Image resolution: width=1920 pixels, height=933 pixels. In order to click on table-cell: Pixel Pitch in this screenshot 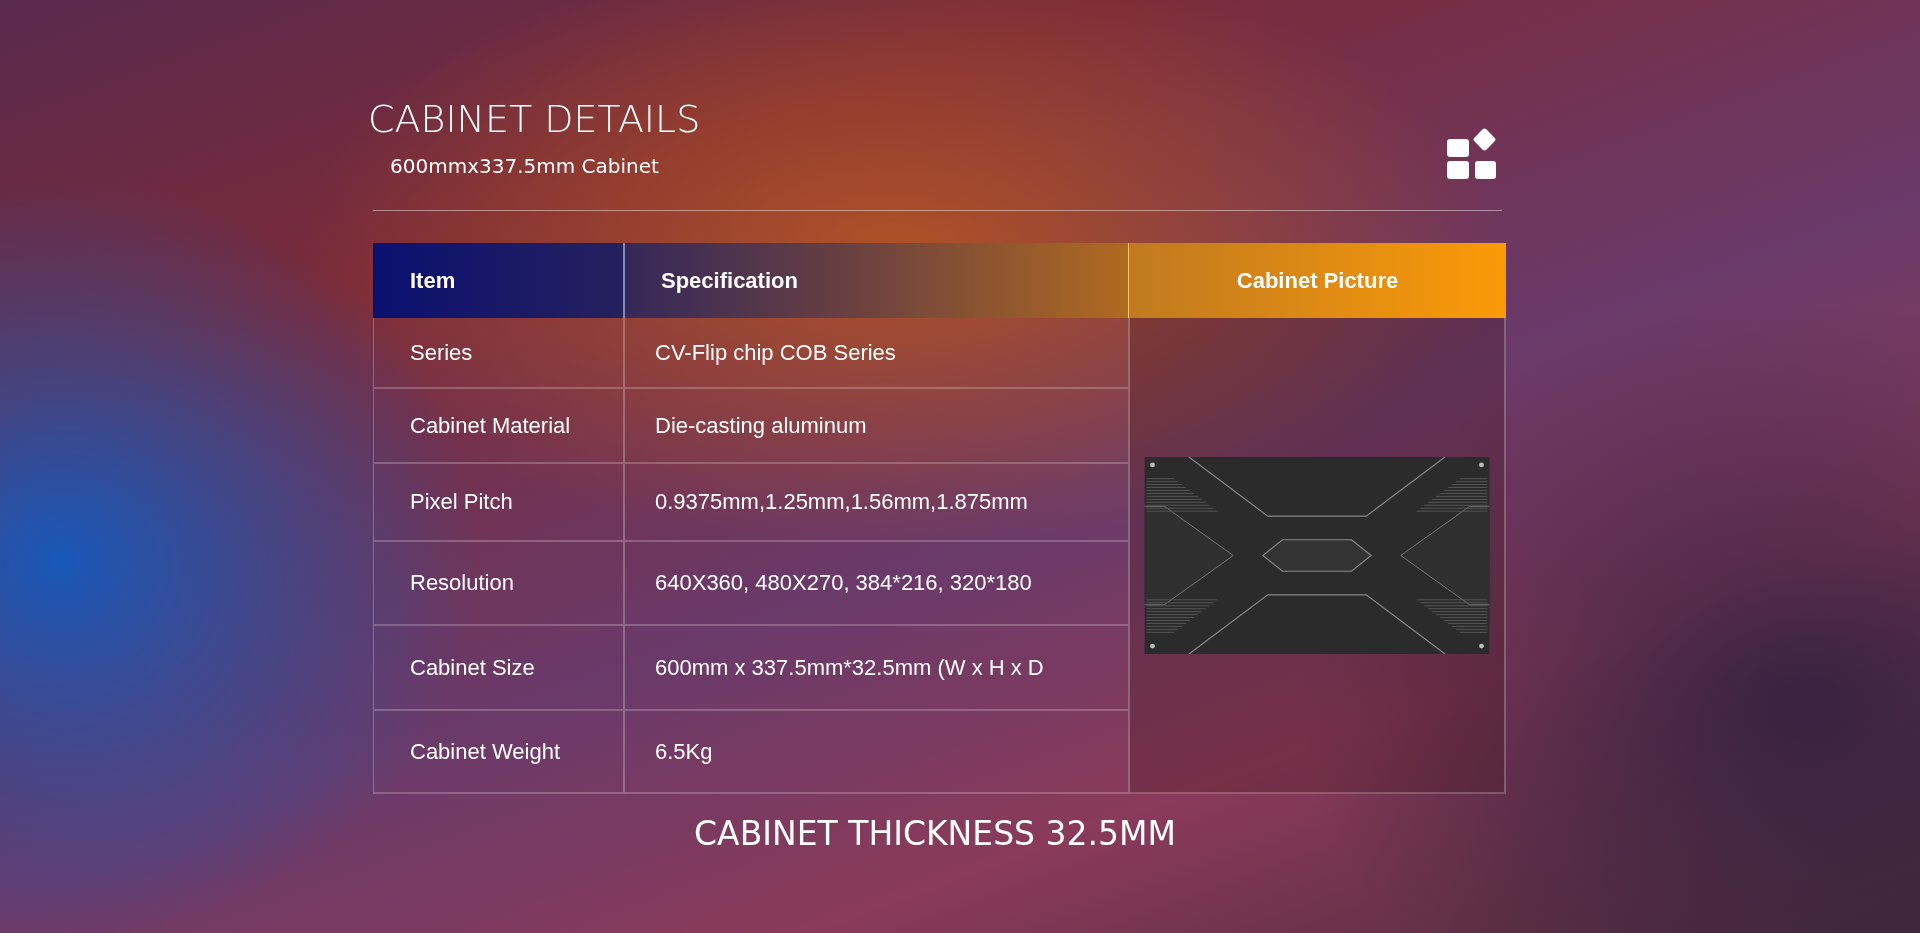, I will do `click(499, 503)`.